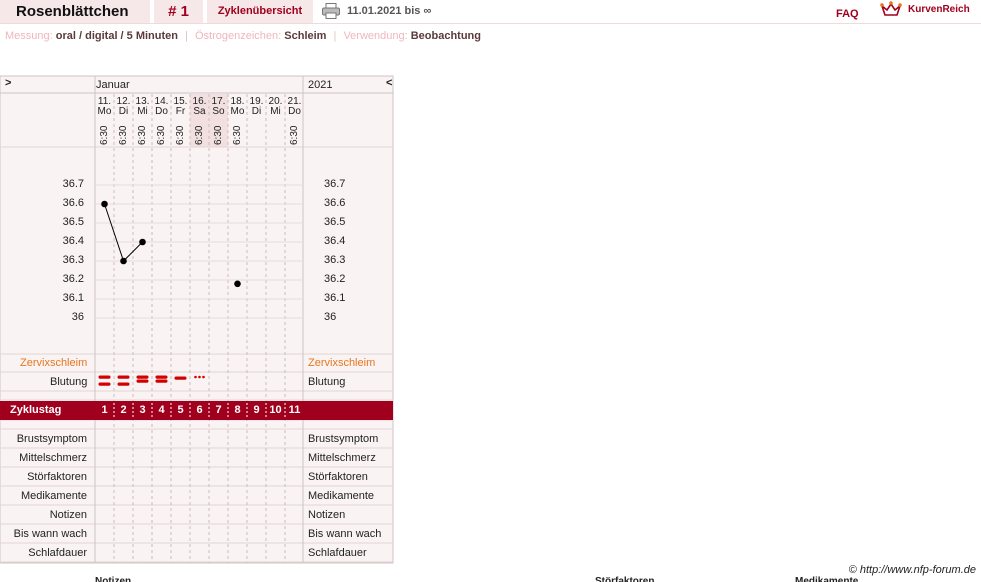 The height and width of the screenshot is (582, 981). I want to click on month-label: Januar, so click(113, 85).